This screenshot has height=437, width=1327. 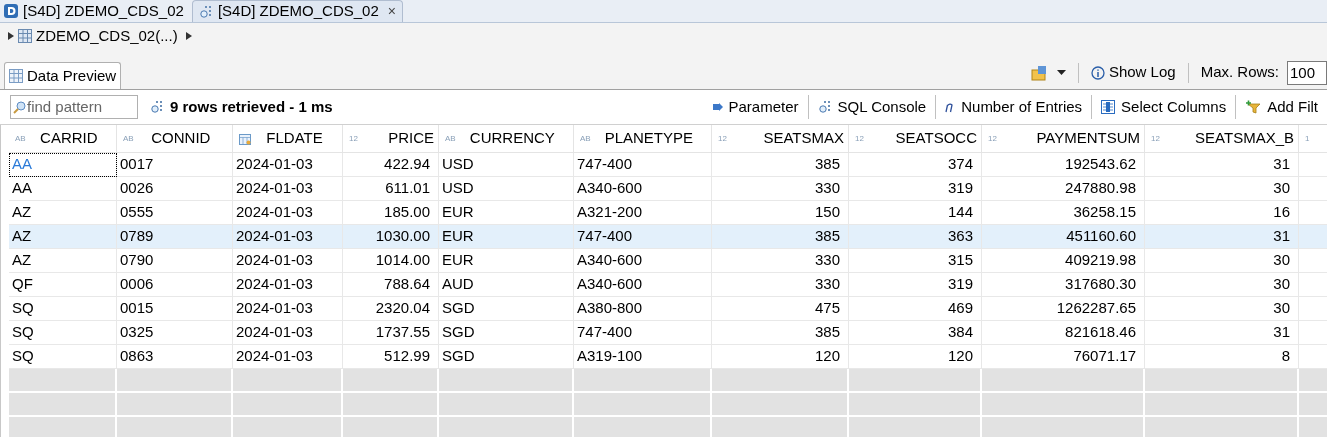 I want to click on table-row: SQ 0015 2024-01-03 2320.04 SGD A380-800 475 469 1262287.65 30, so click(x=668, y=309).